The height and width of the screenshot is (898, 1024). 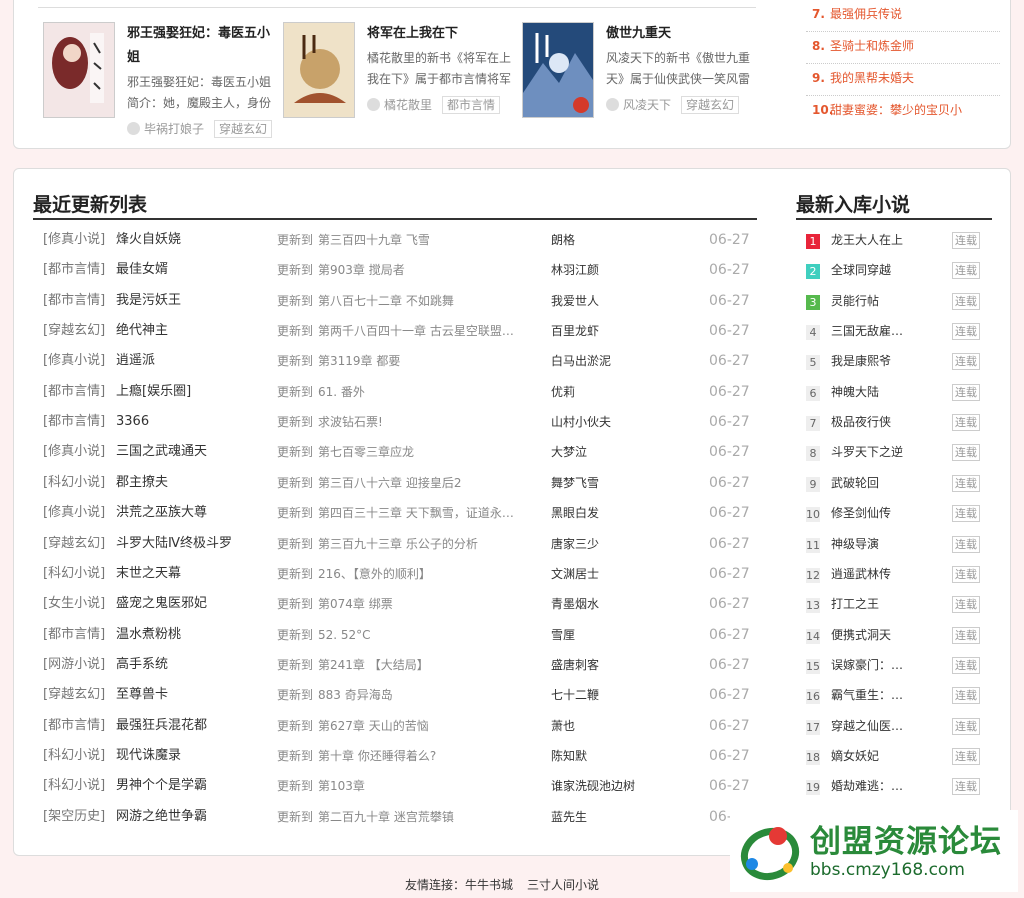 What do you see at coordinates (647, 105) in the screenshot?
I see `book-author: 风凌天下` at bounding box center [647, 105].